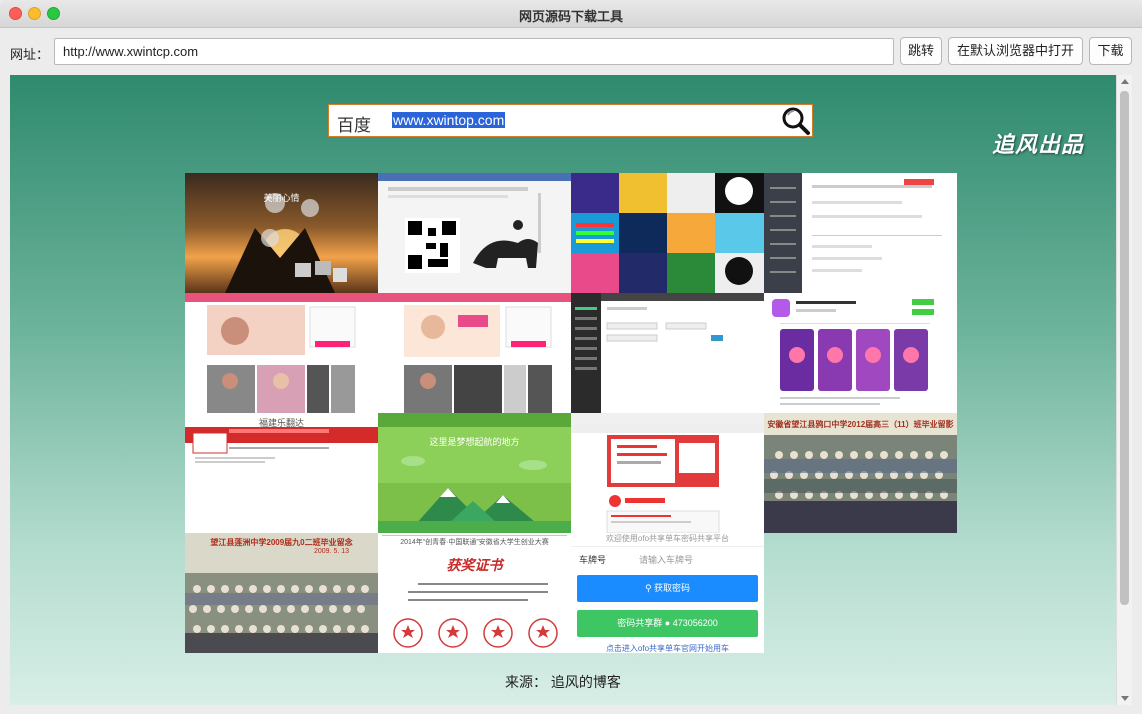 Image resolution: width=1142 pixels, height=714 pixels. What do you see at coordinates (593, 560) in the screenshot?
I see `ofo-plate-label: 车牌号` at bounding box center [593, 560].